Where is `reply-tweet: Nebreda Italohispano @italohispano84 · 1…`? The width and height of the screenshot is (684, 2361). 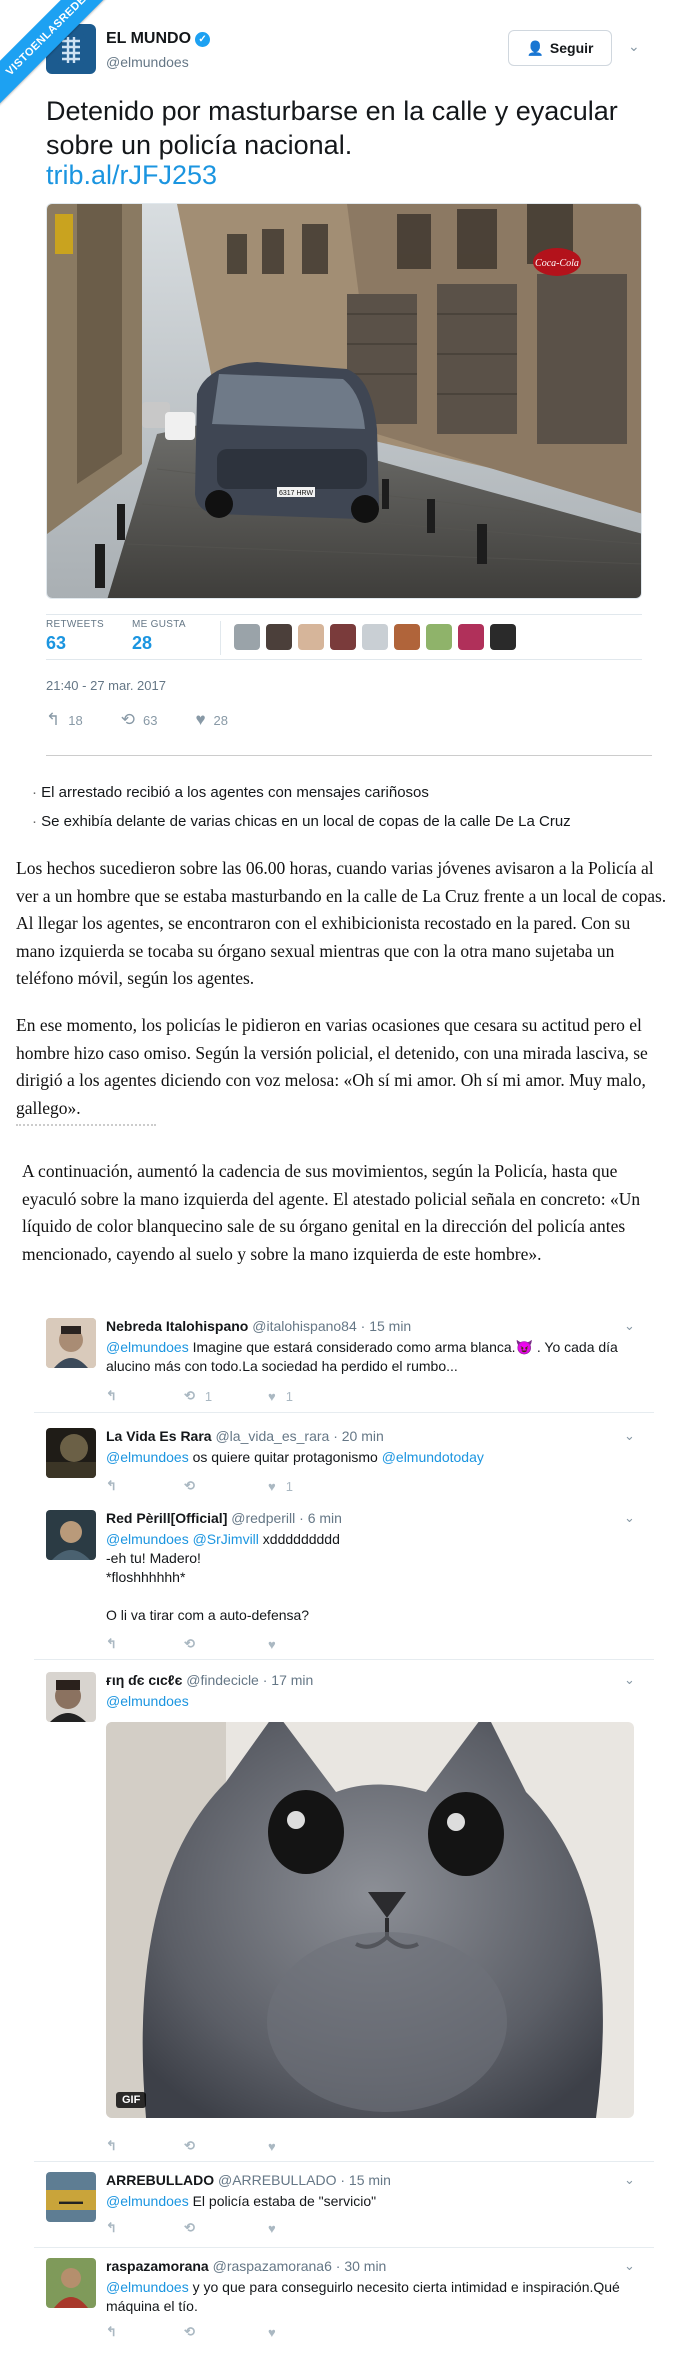
reply-tweet: Nebreda Italohispano @italohispano84 · 1… is located at coordinates (344, 1365).